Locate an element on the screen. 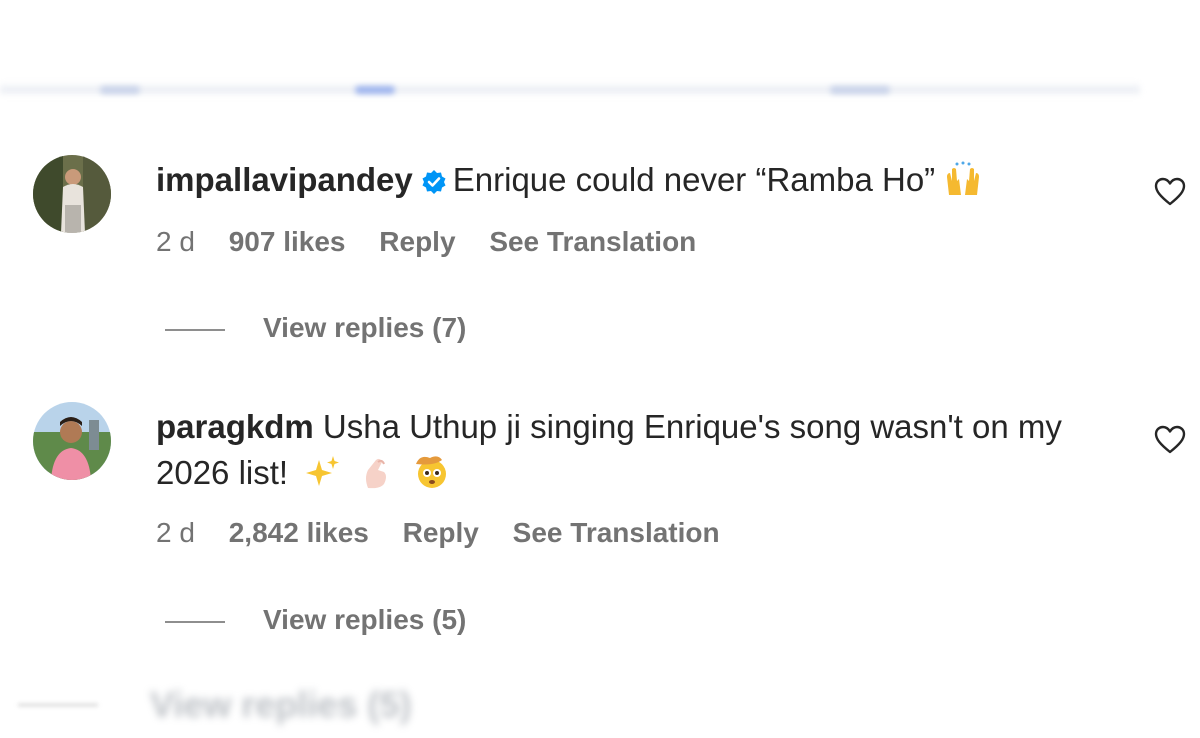 The image size is (1200, 738). view-replies-label: View replies (5) is located at coordinates (365, 619).